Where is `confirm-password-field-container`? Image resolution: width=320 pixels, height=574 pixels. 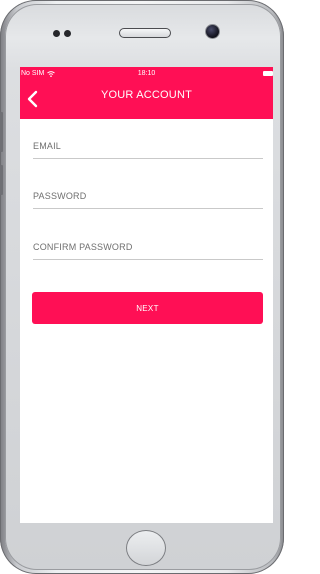 confirm-password-field-container is located at coordinates (148, 248).